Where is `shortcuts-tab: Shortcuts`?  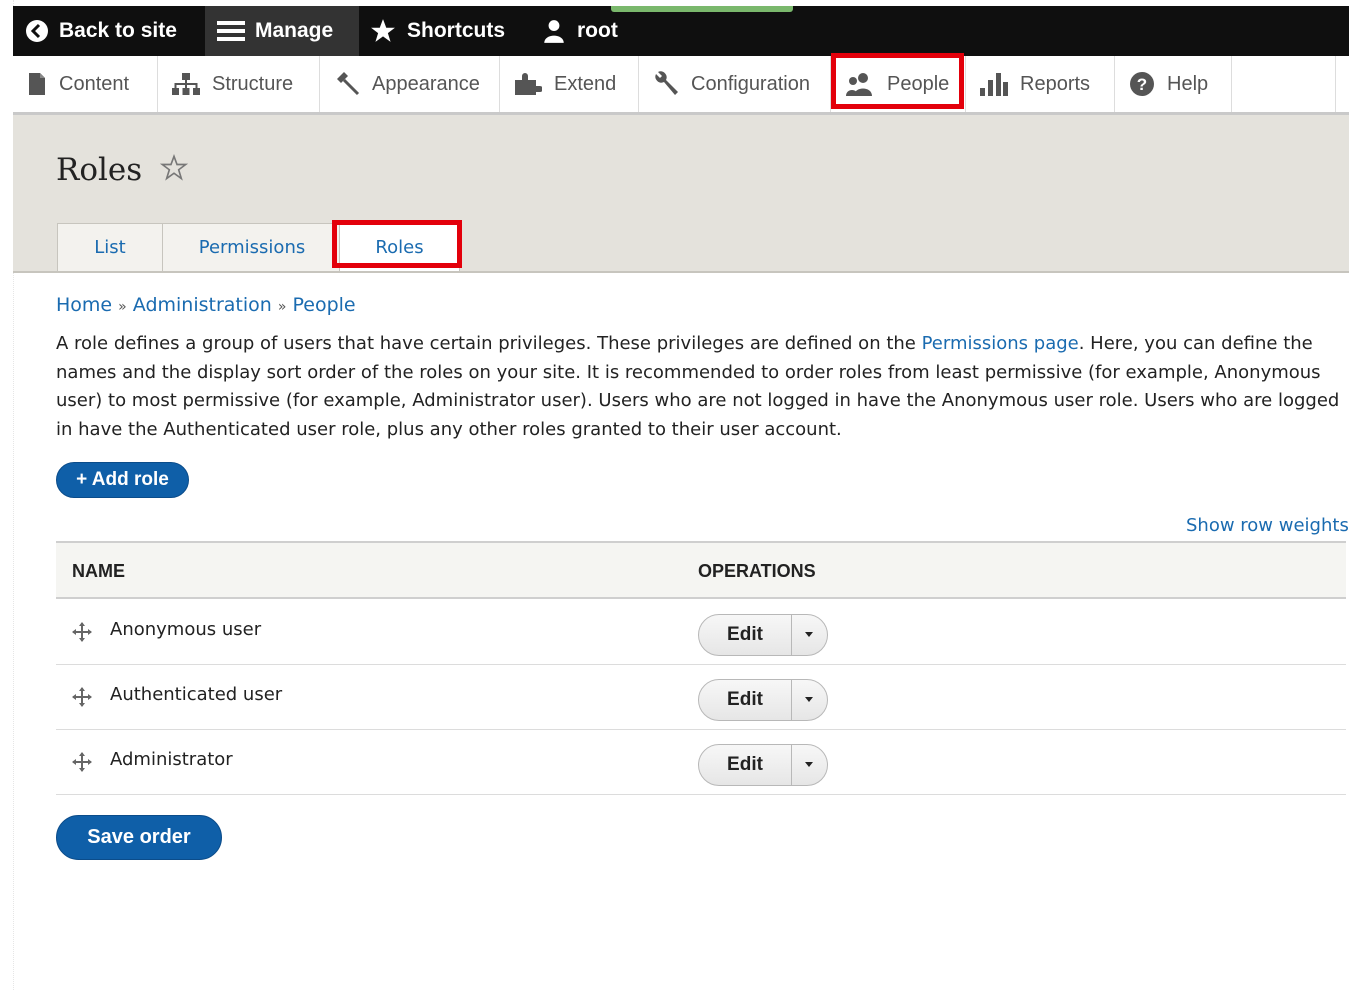
shortcuts-tab: Shortcuts is located at coordinates (437, 31).